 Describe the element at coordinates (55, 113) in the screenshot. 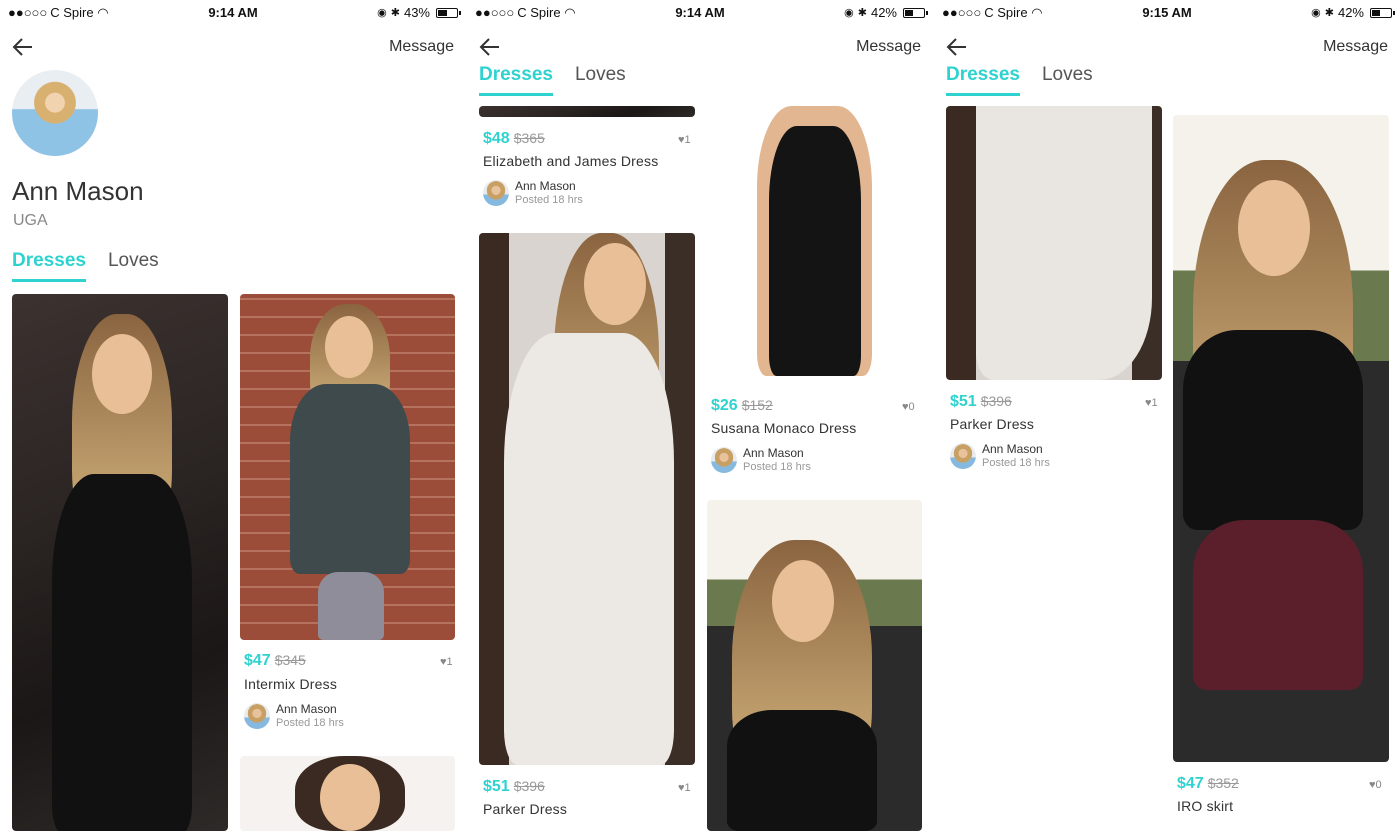

I see `profile-avatar` at that location.